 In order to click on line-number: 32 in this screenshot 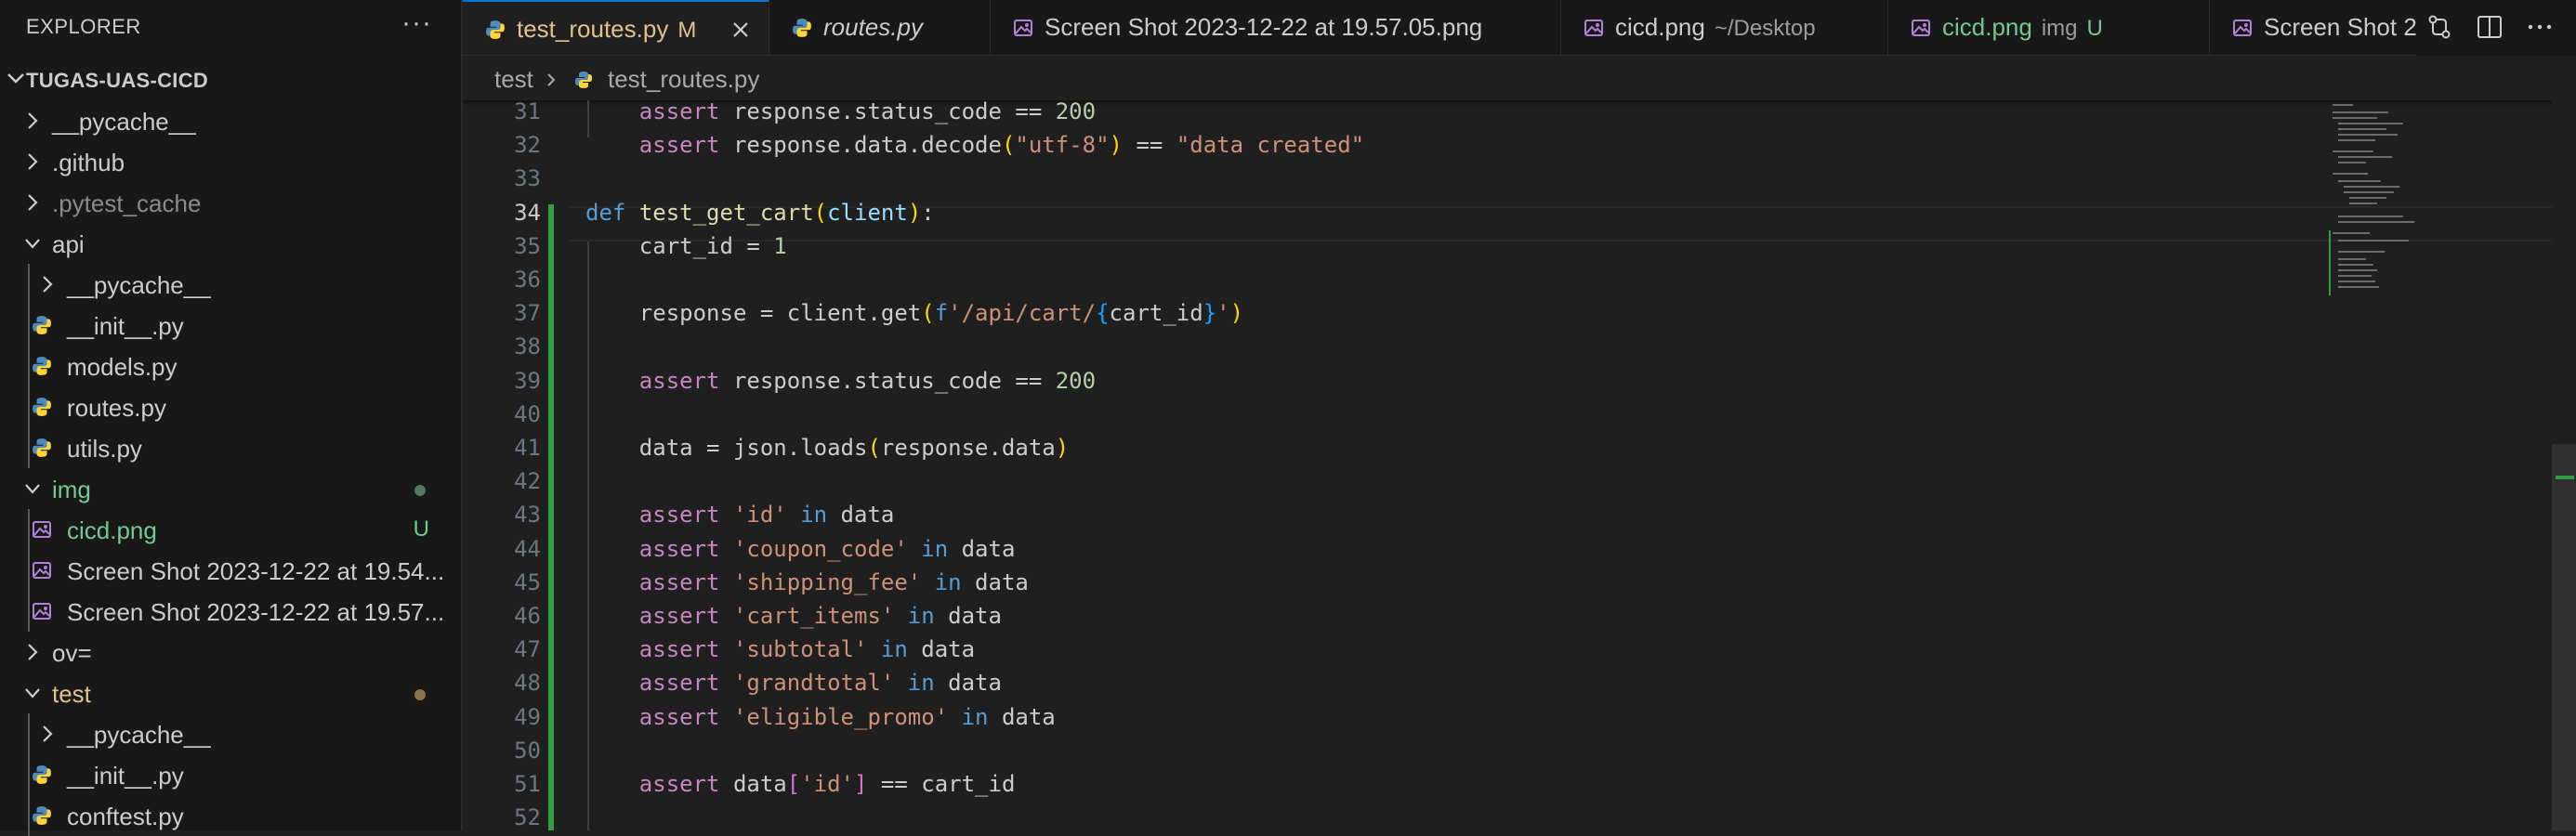, I will do `click(527, 145)`.